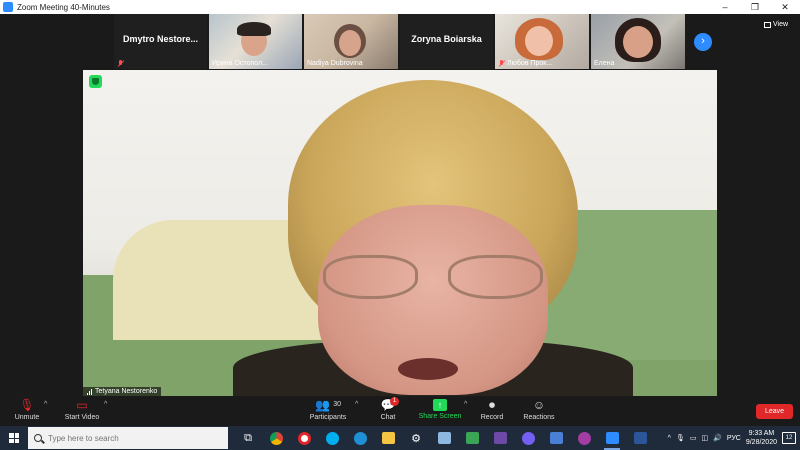 The height and width of the screenshot is (450, 800). Describe the element at coordinates (8, 7) in the screenshot. I see `zoom-app-icon` at that location.